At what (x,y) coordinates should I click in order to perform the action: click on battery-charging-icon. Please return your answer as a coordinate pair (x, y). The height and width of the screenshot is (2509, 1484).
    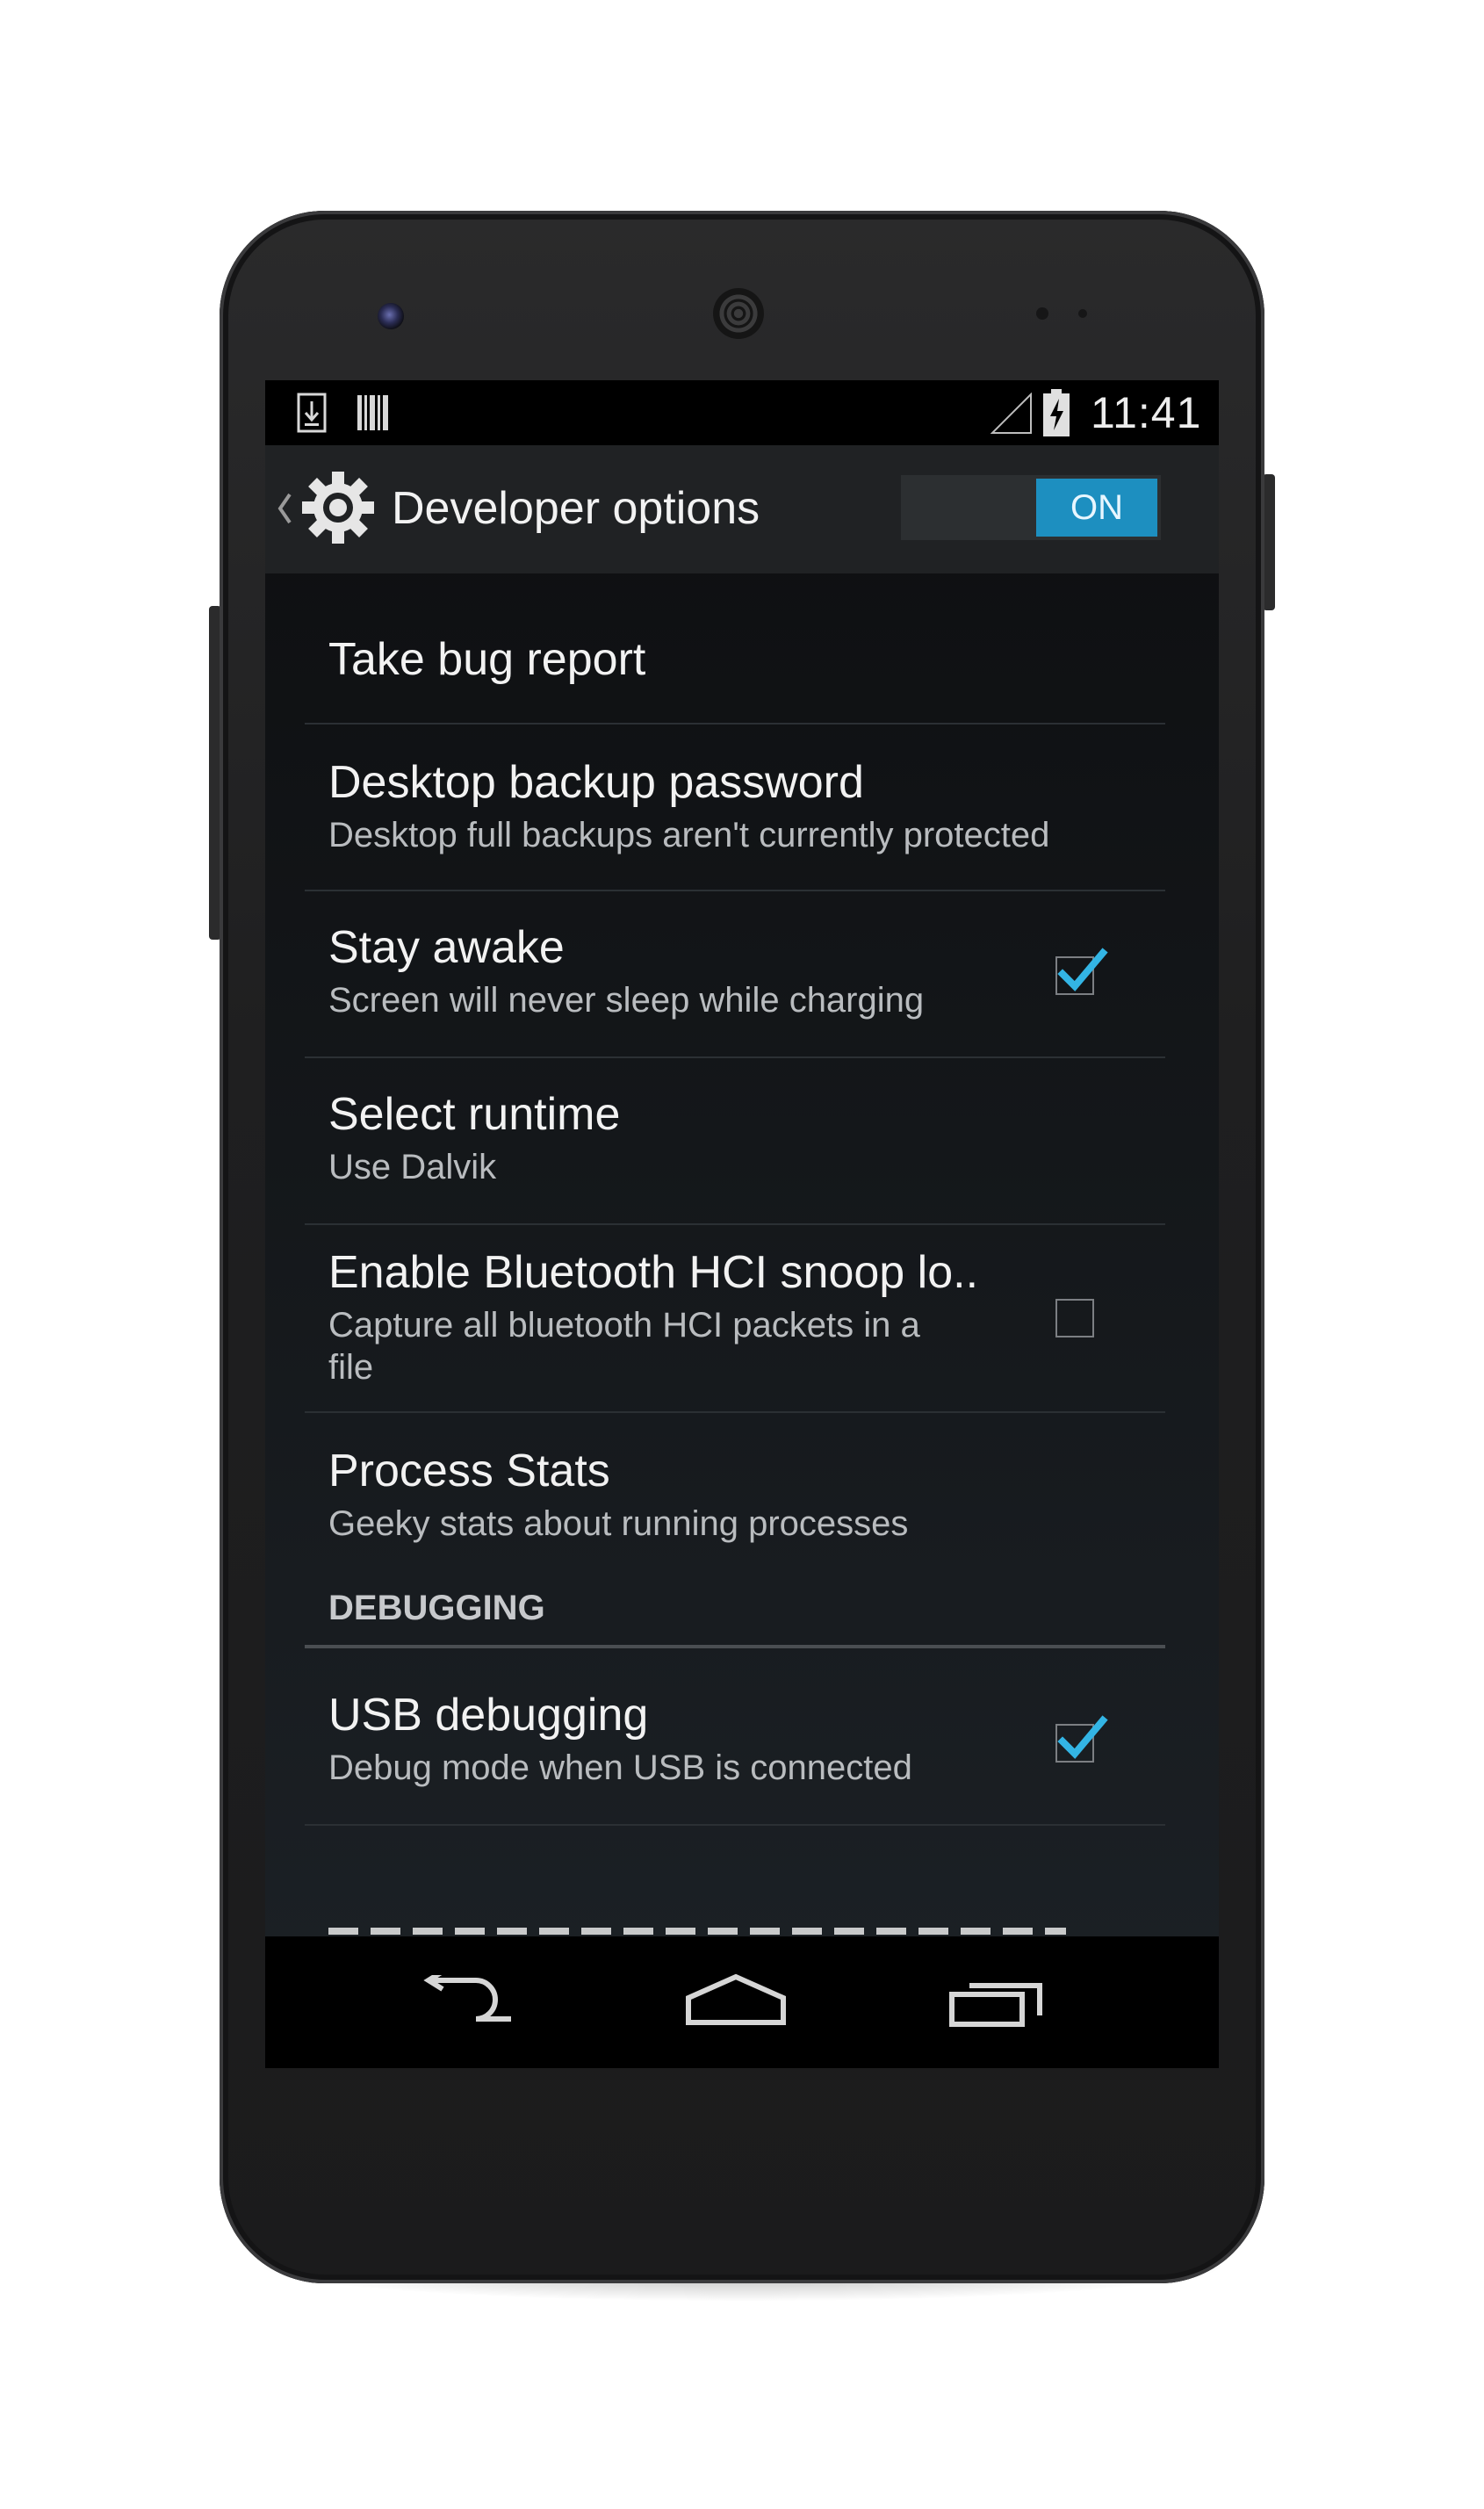
    Looking at the image, I should click on (1056, 415).